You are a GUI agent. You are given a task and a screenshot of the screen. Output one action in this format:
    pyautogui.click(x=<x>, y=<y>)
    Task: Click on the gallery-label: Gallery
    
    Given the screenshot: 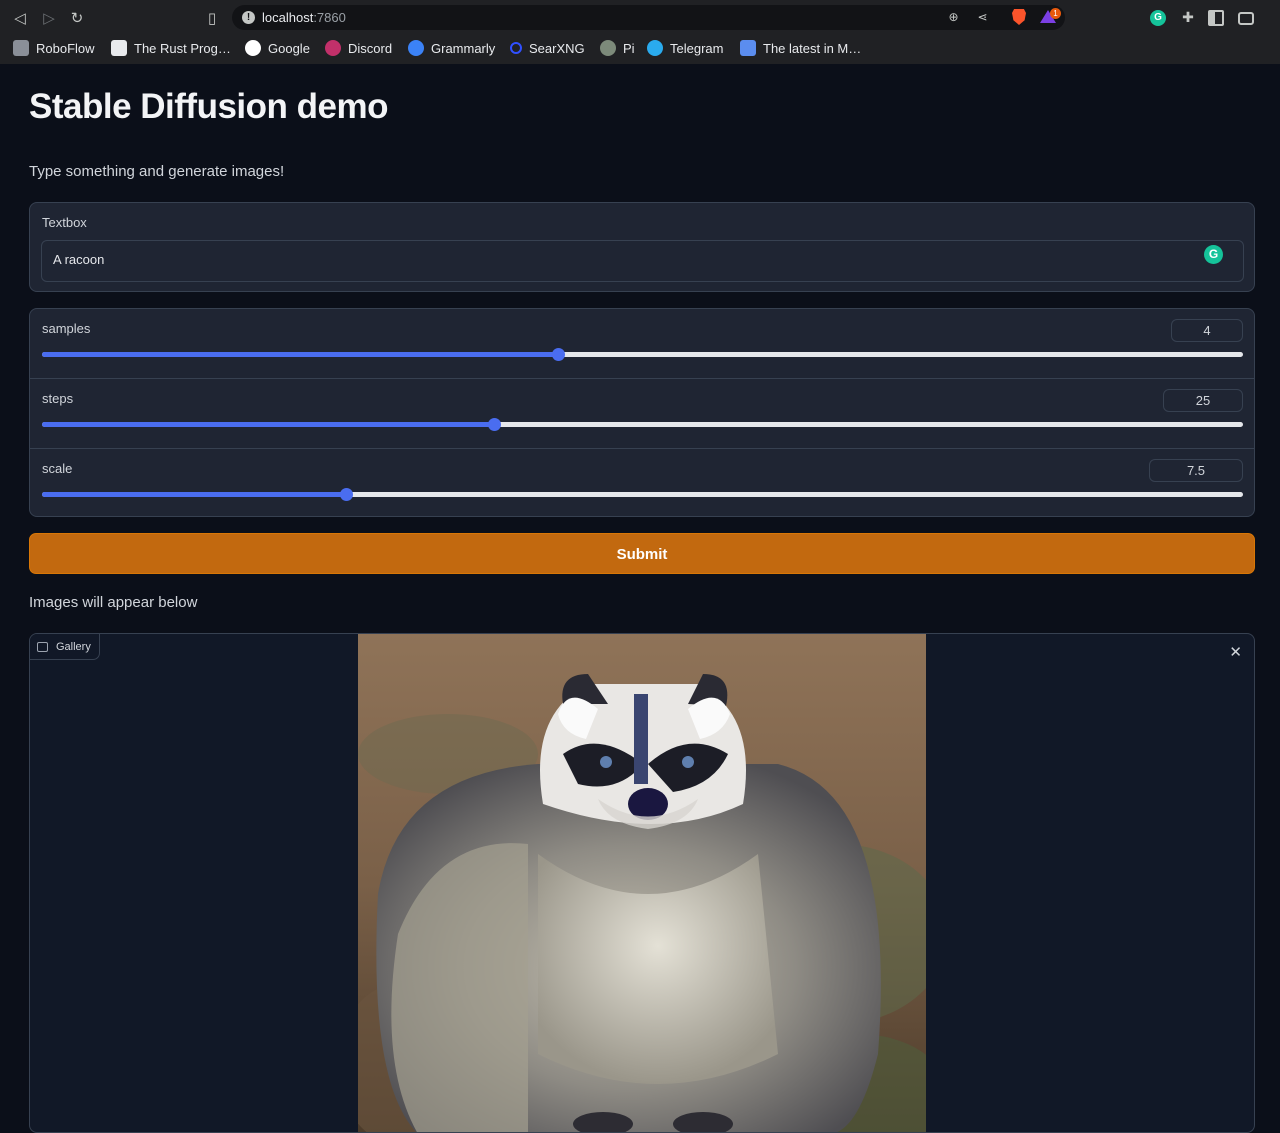 What is the action you would take?
    pyautogui.click(x=73, y=646)
    